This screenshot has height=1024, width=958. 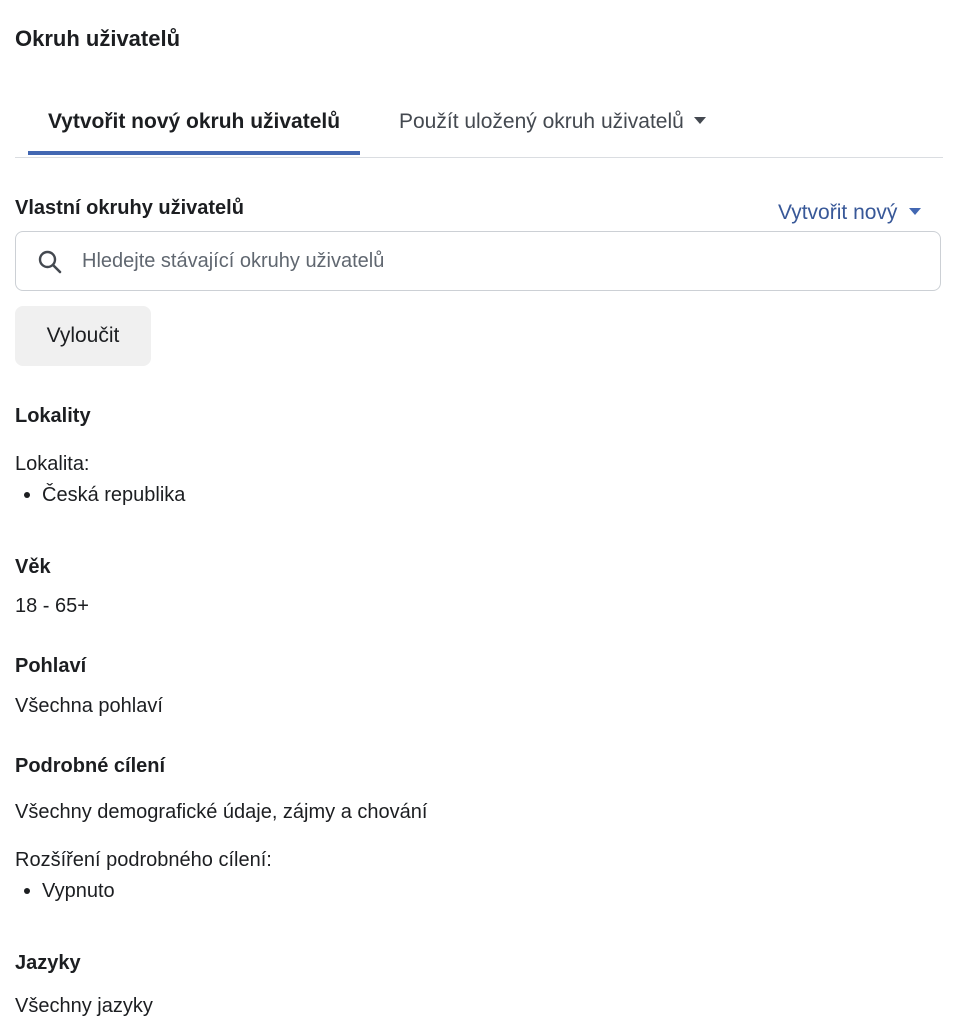 I want to click on list-item: Česká republika, so click(x=104, y=495).